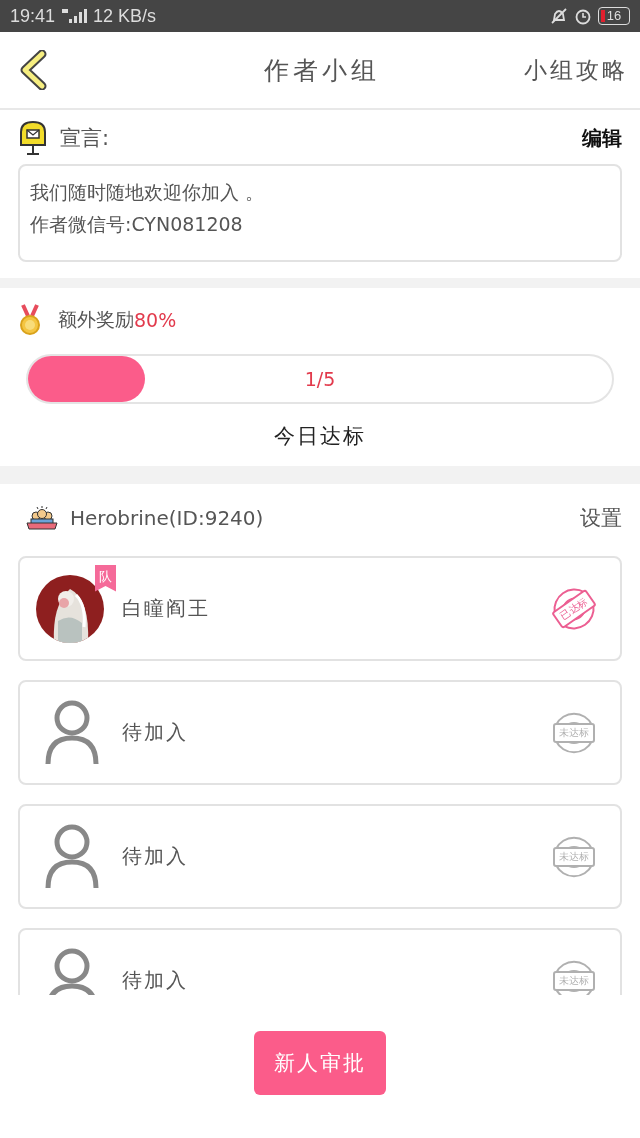 This screenshot has width=640, height=1138. I want to click on alarm-icon, so click(583, 16).